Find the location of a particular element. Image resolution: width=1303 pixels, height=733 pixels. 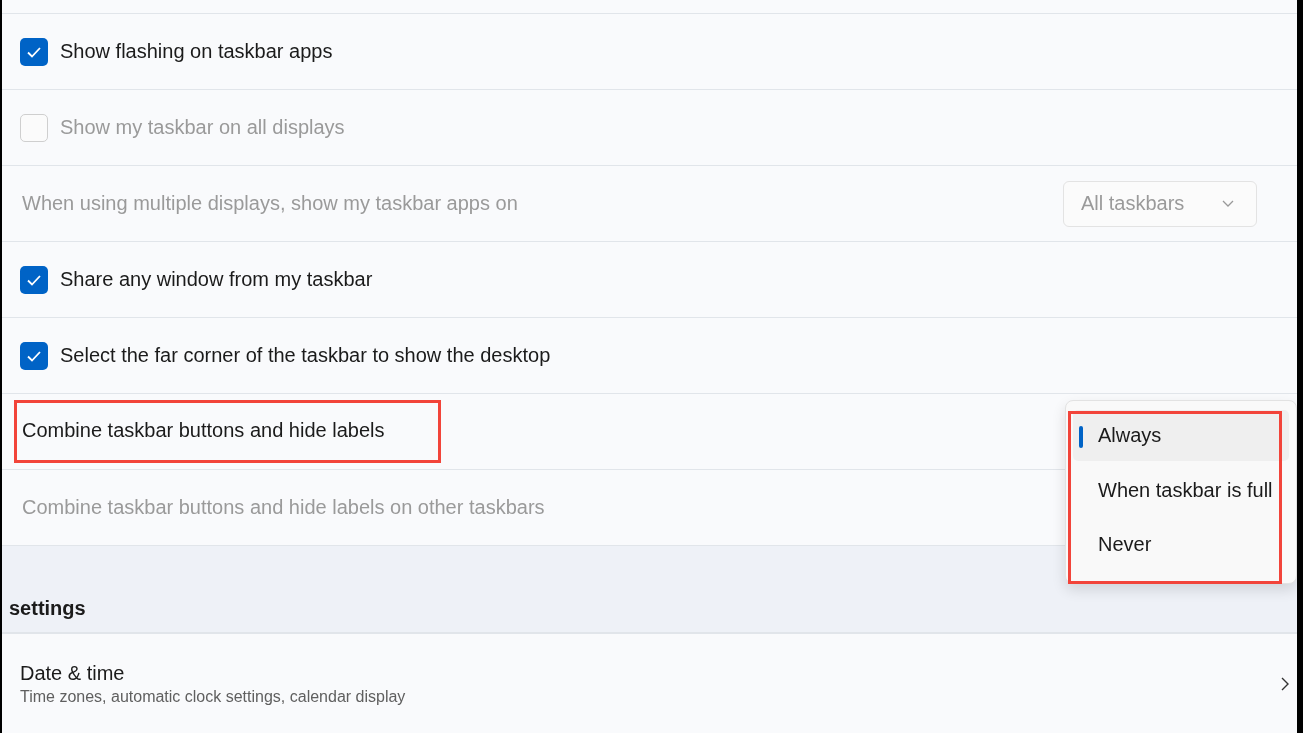

setting-label: Combine taskbar buttons and hide labels on other taskbars is located at coordinates (283, 507).